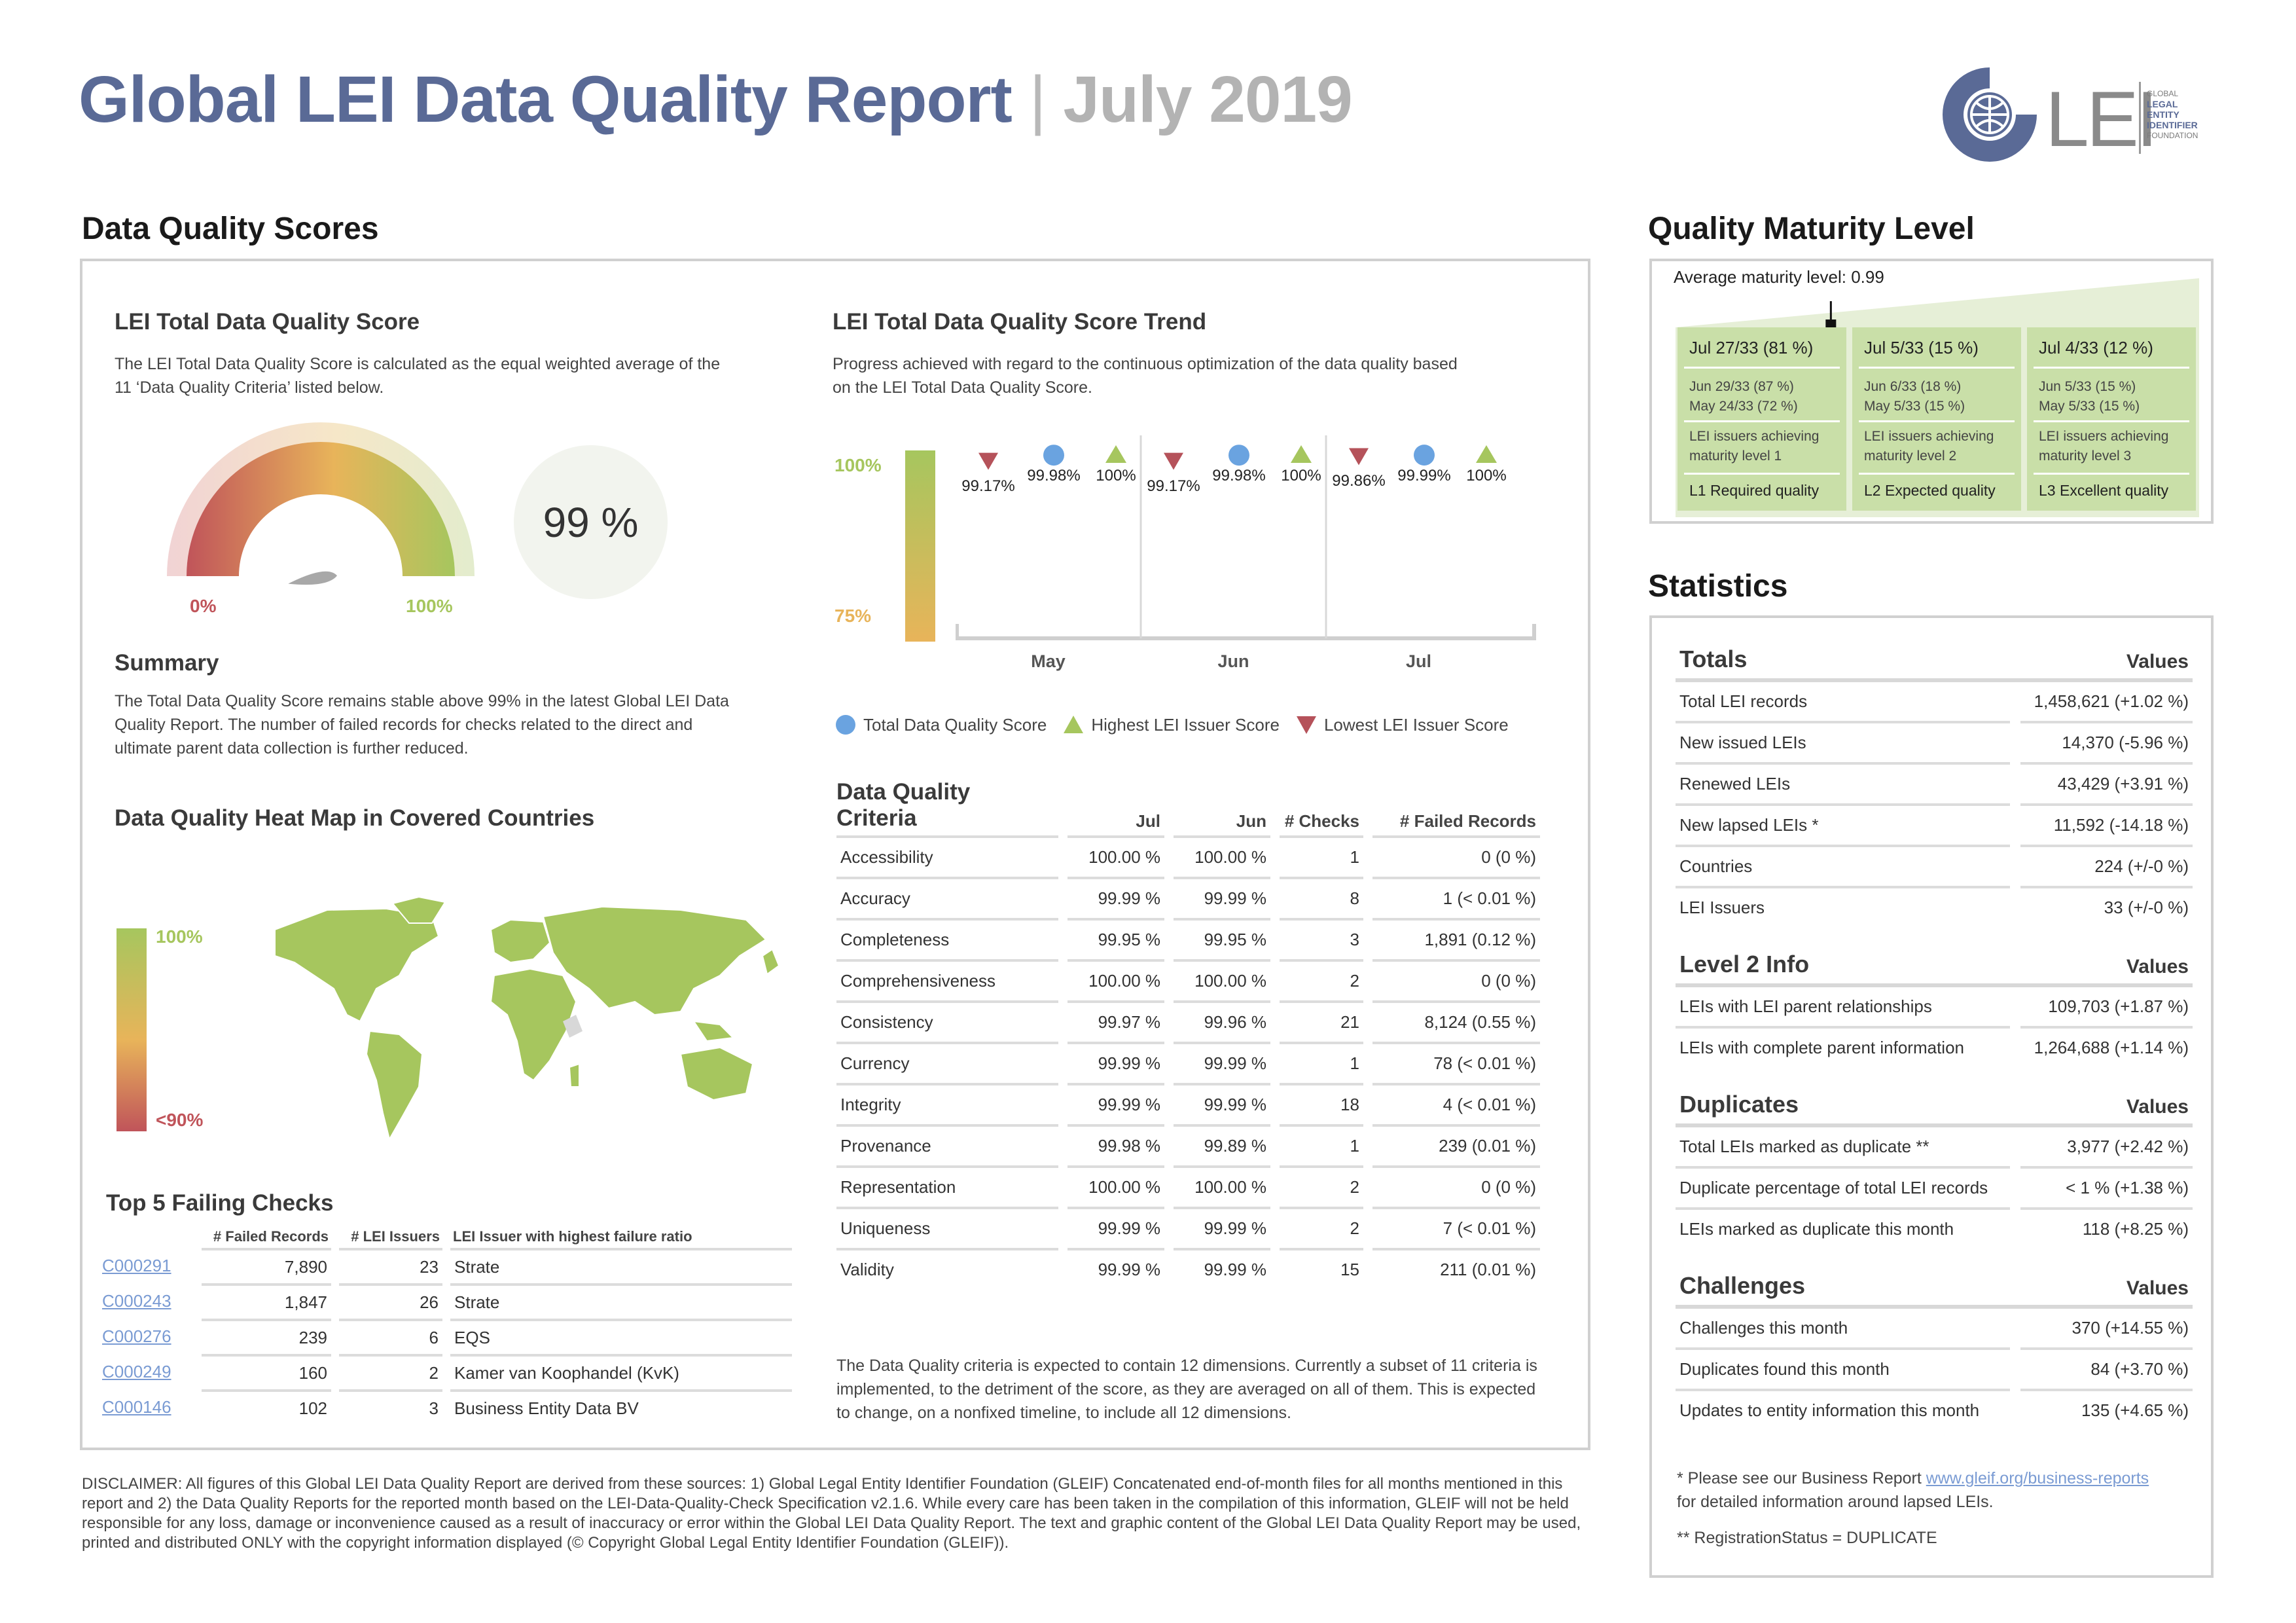 This screenshot has height=1623, width=2296. Describe the element at coordinates (1843, 1326) in the screenshot. I see `stat-label: Challenges this month` at that location.